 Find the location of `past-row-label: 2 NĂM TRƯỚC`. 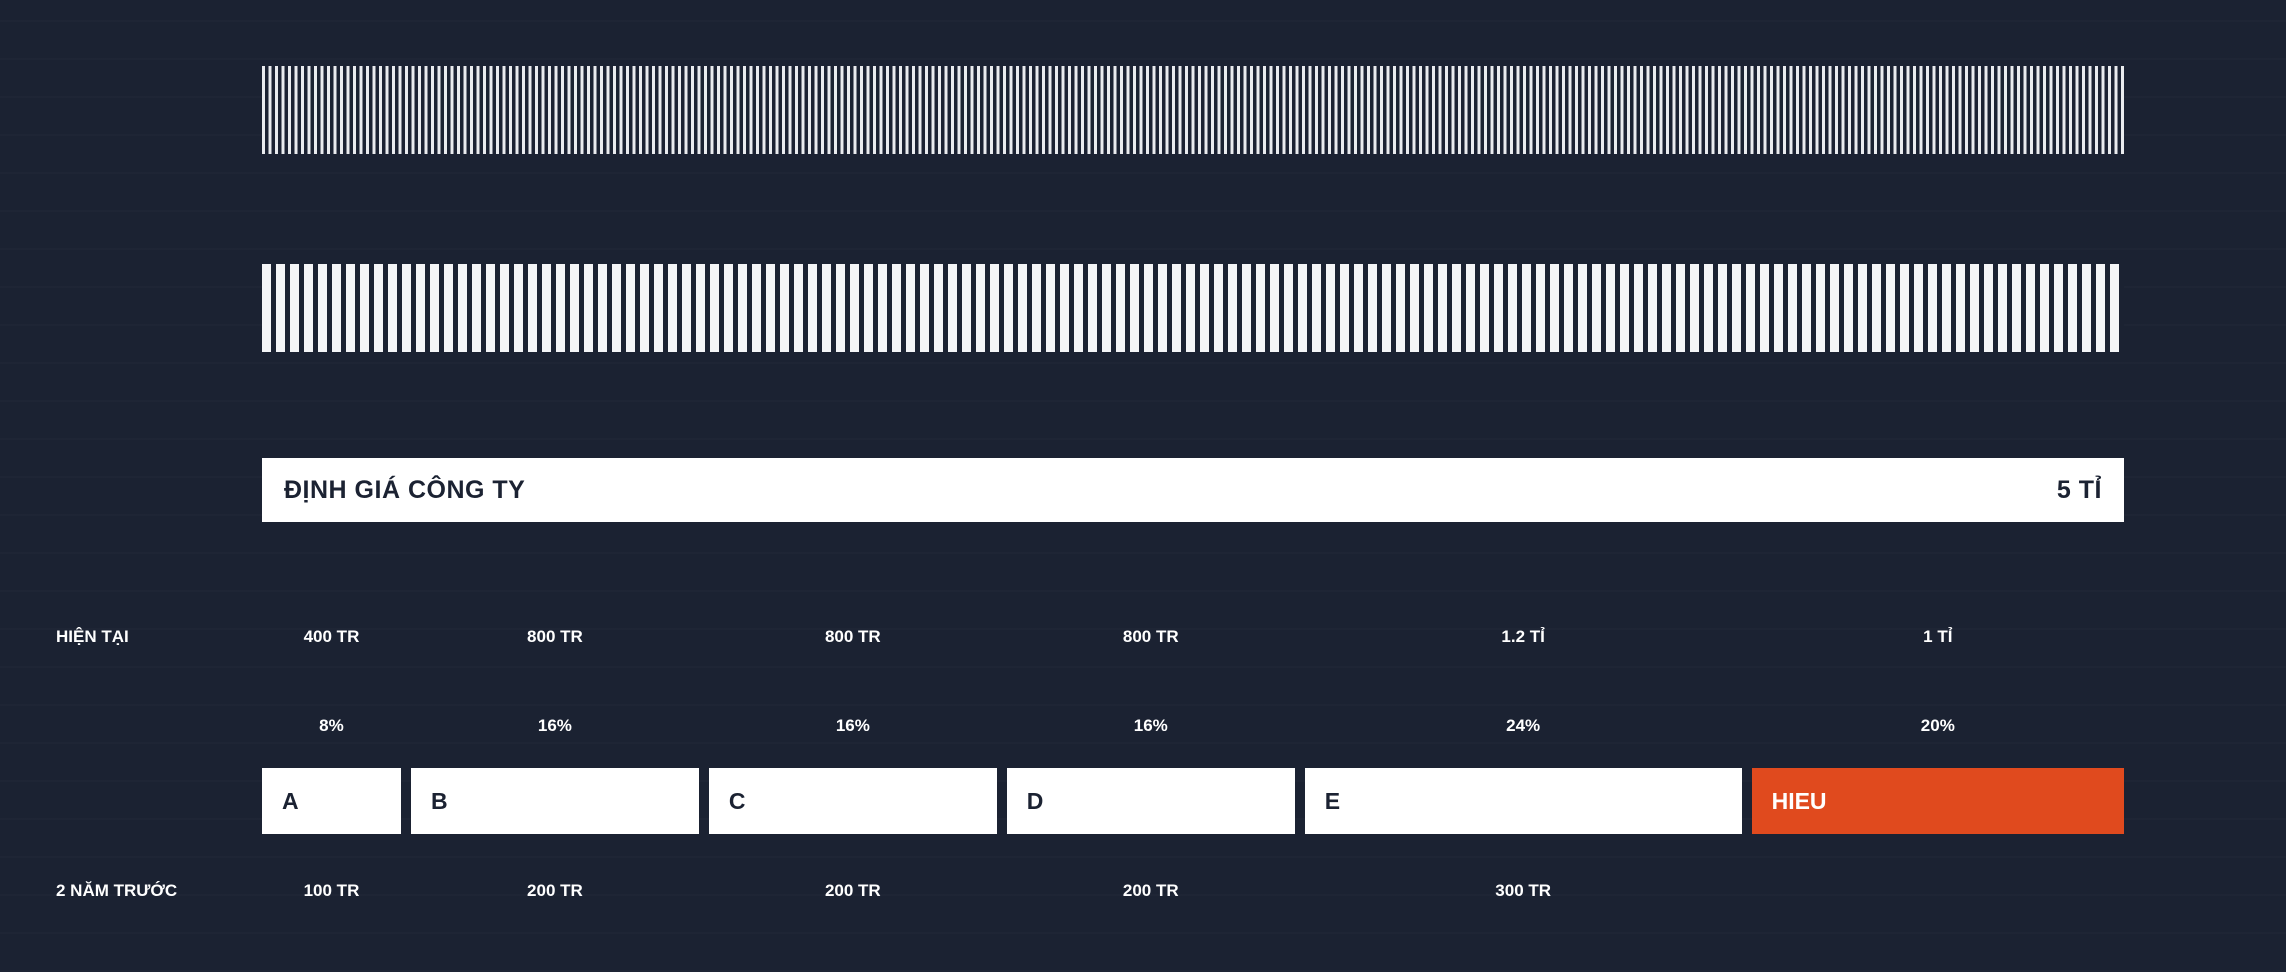

past-row-label: 2 NĂM TRƯỚC is located at coordinates (117, 890).